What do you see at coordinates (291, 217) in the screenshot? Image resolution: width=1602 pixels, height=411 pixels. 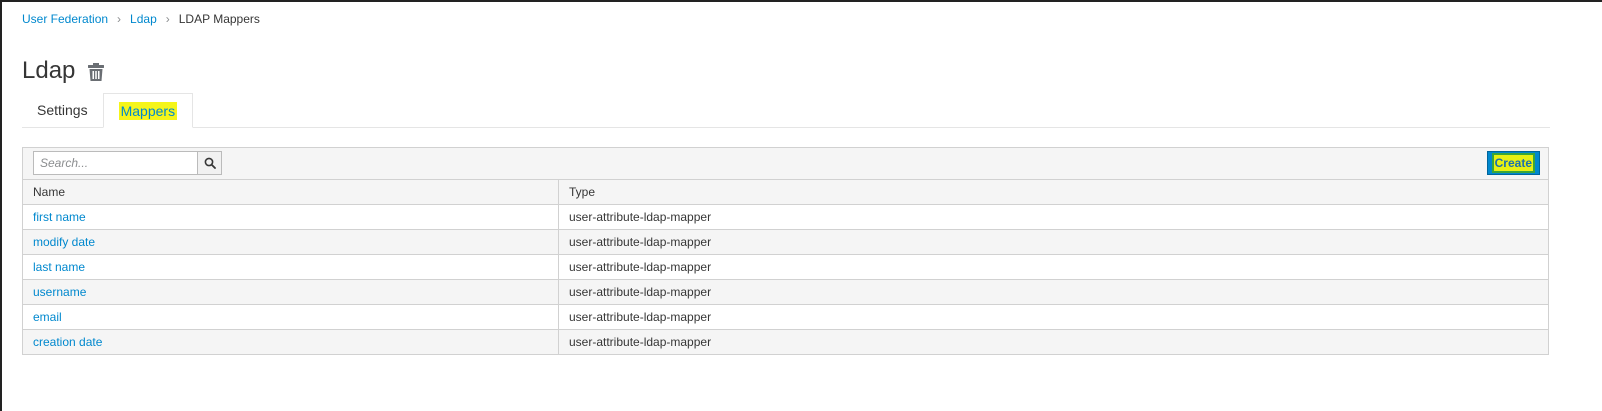 I see `name-cell: first name` at bounding box center [291, 217].